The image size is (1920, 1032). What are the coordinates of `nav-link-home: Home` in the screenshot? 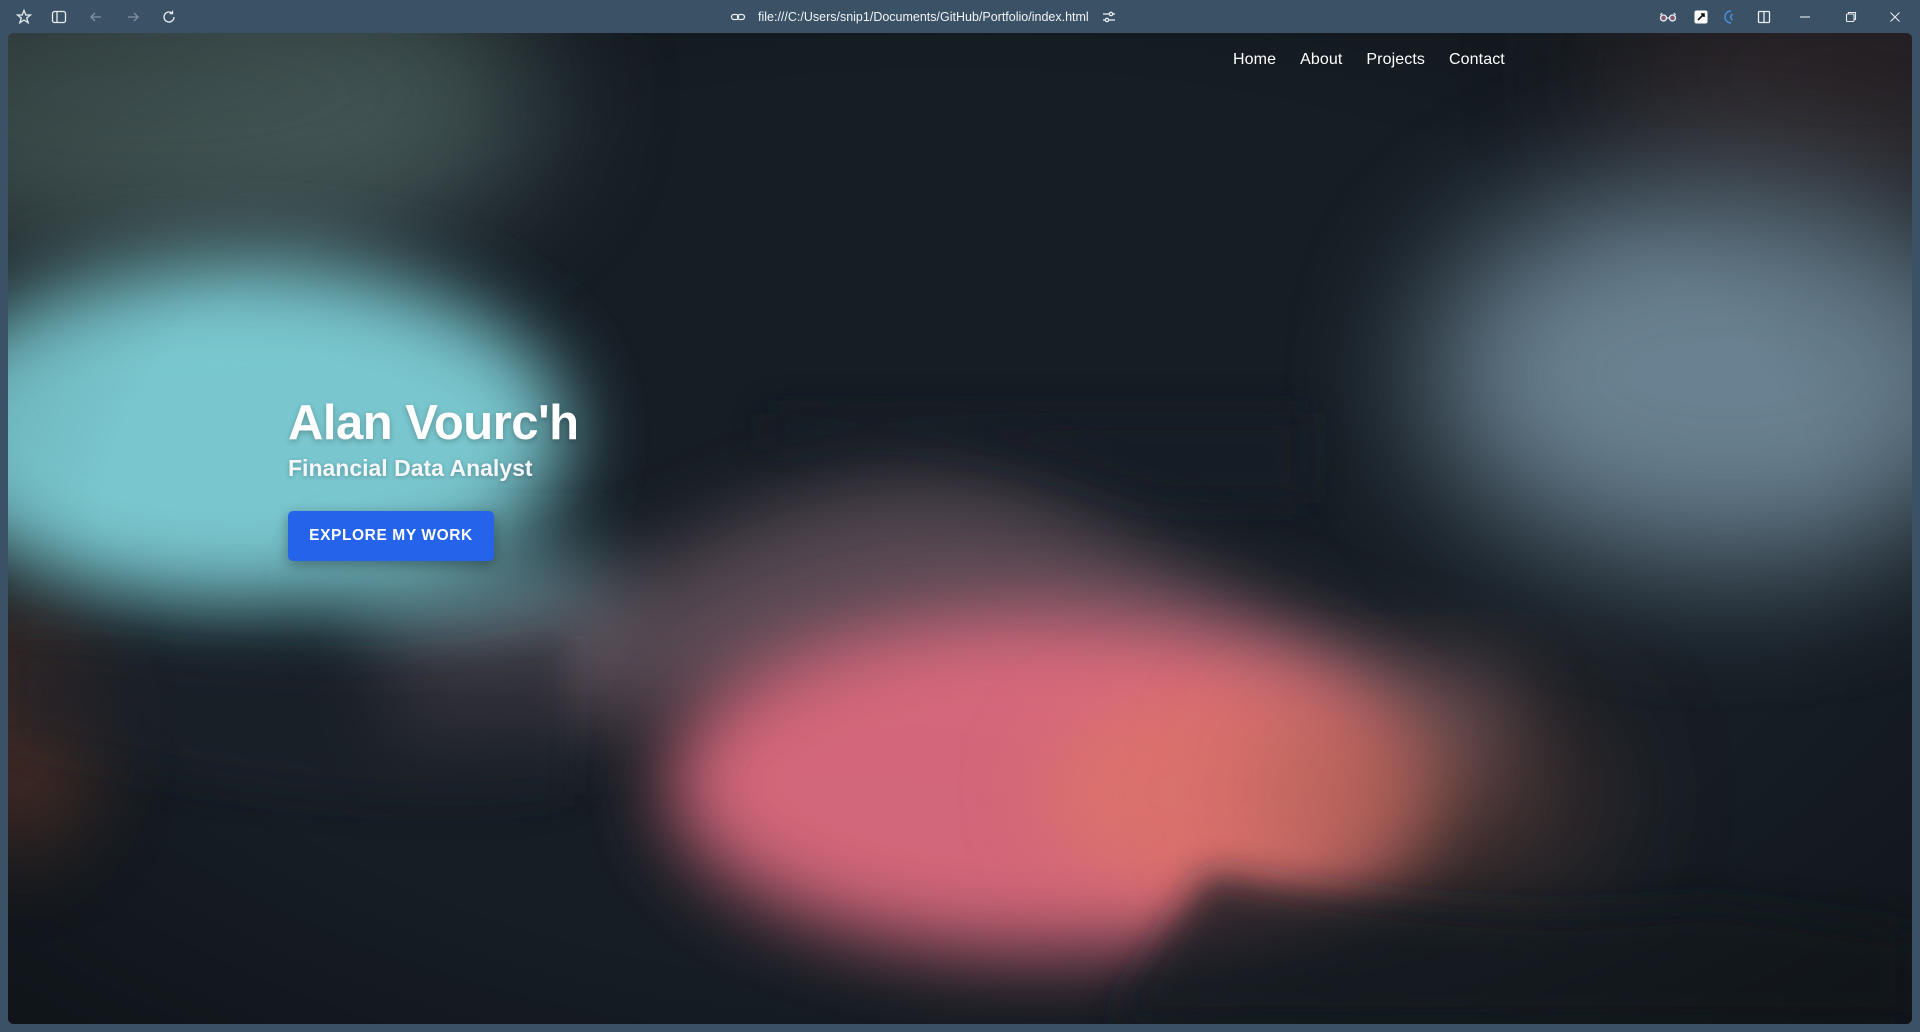 It's located at (1254, 60).